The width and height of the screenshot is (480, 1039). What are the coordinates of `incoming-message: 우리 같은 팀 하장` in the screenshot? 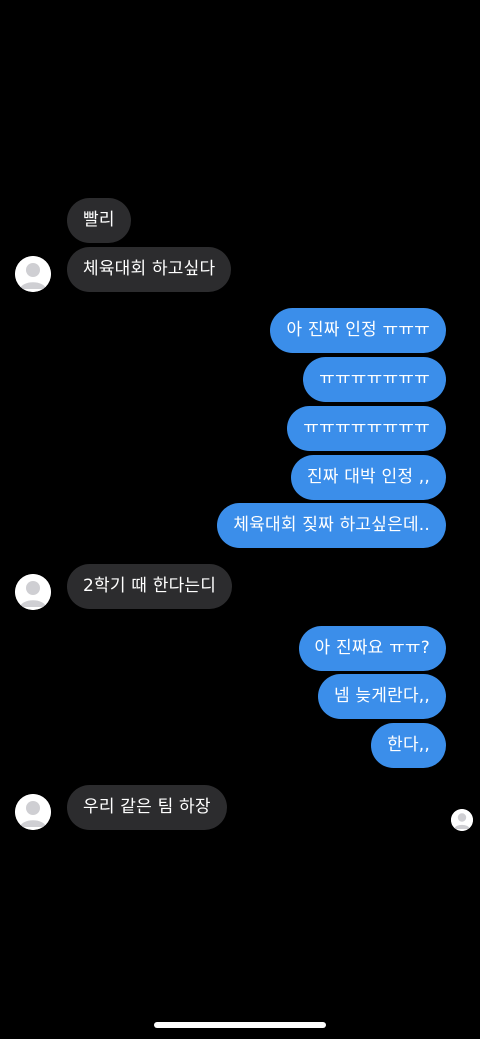 It's located at (147, 807).